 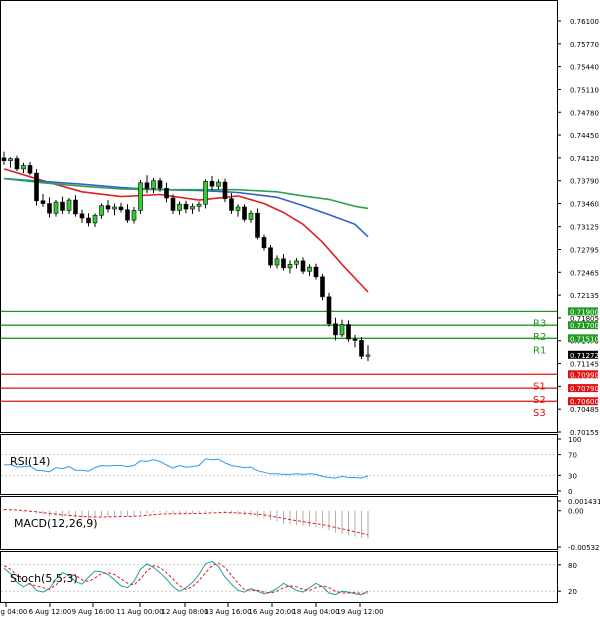 I want to click on price-tick-label: 0.73460, so click(x=584, y=205).